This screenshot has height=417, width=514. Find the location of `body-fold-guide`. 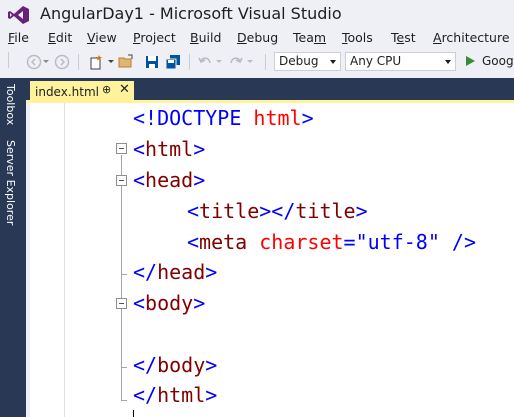

body-fold-guide is located at coordinates (121, 338).